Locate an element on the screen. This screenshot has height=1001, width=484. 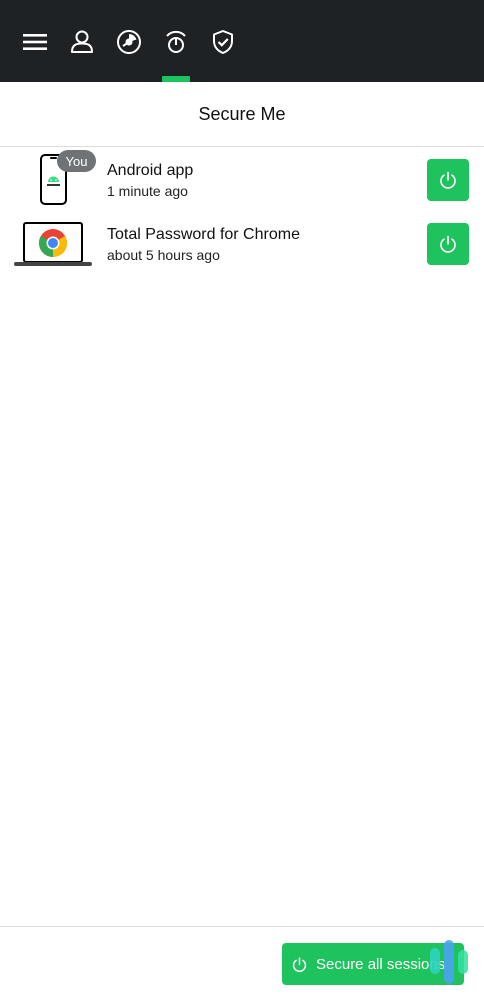
dashboard-icon is located at coordinates (129, 48).